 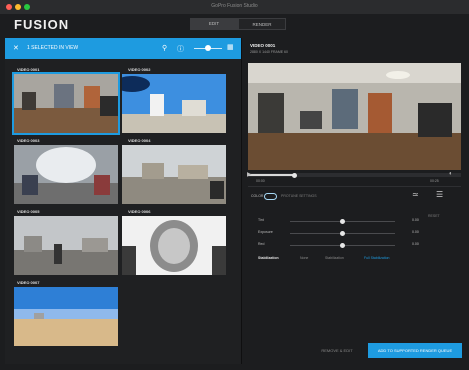 I want to click on thumb-label: VIDEO 0001, so click(x=28, y=69).